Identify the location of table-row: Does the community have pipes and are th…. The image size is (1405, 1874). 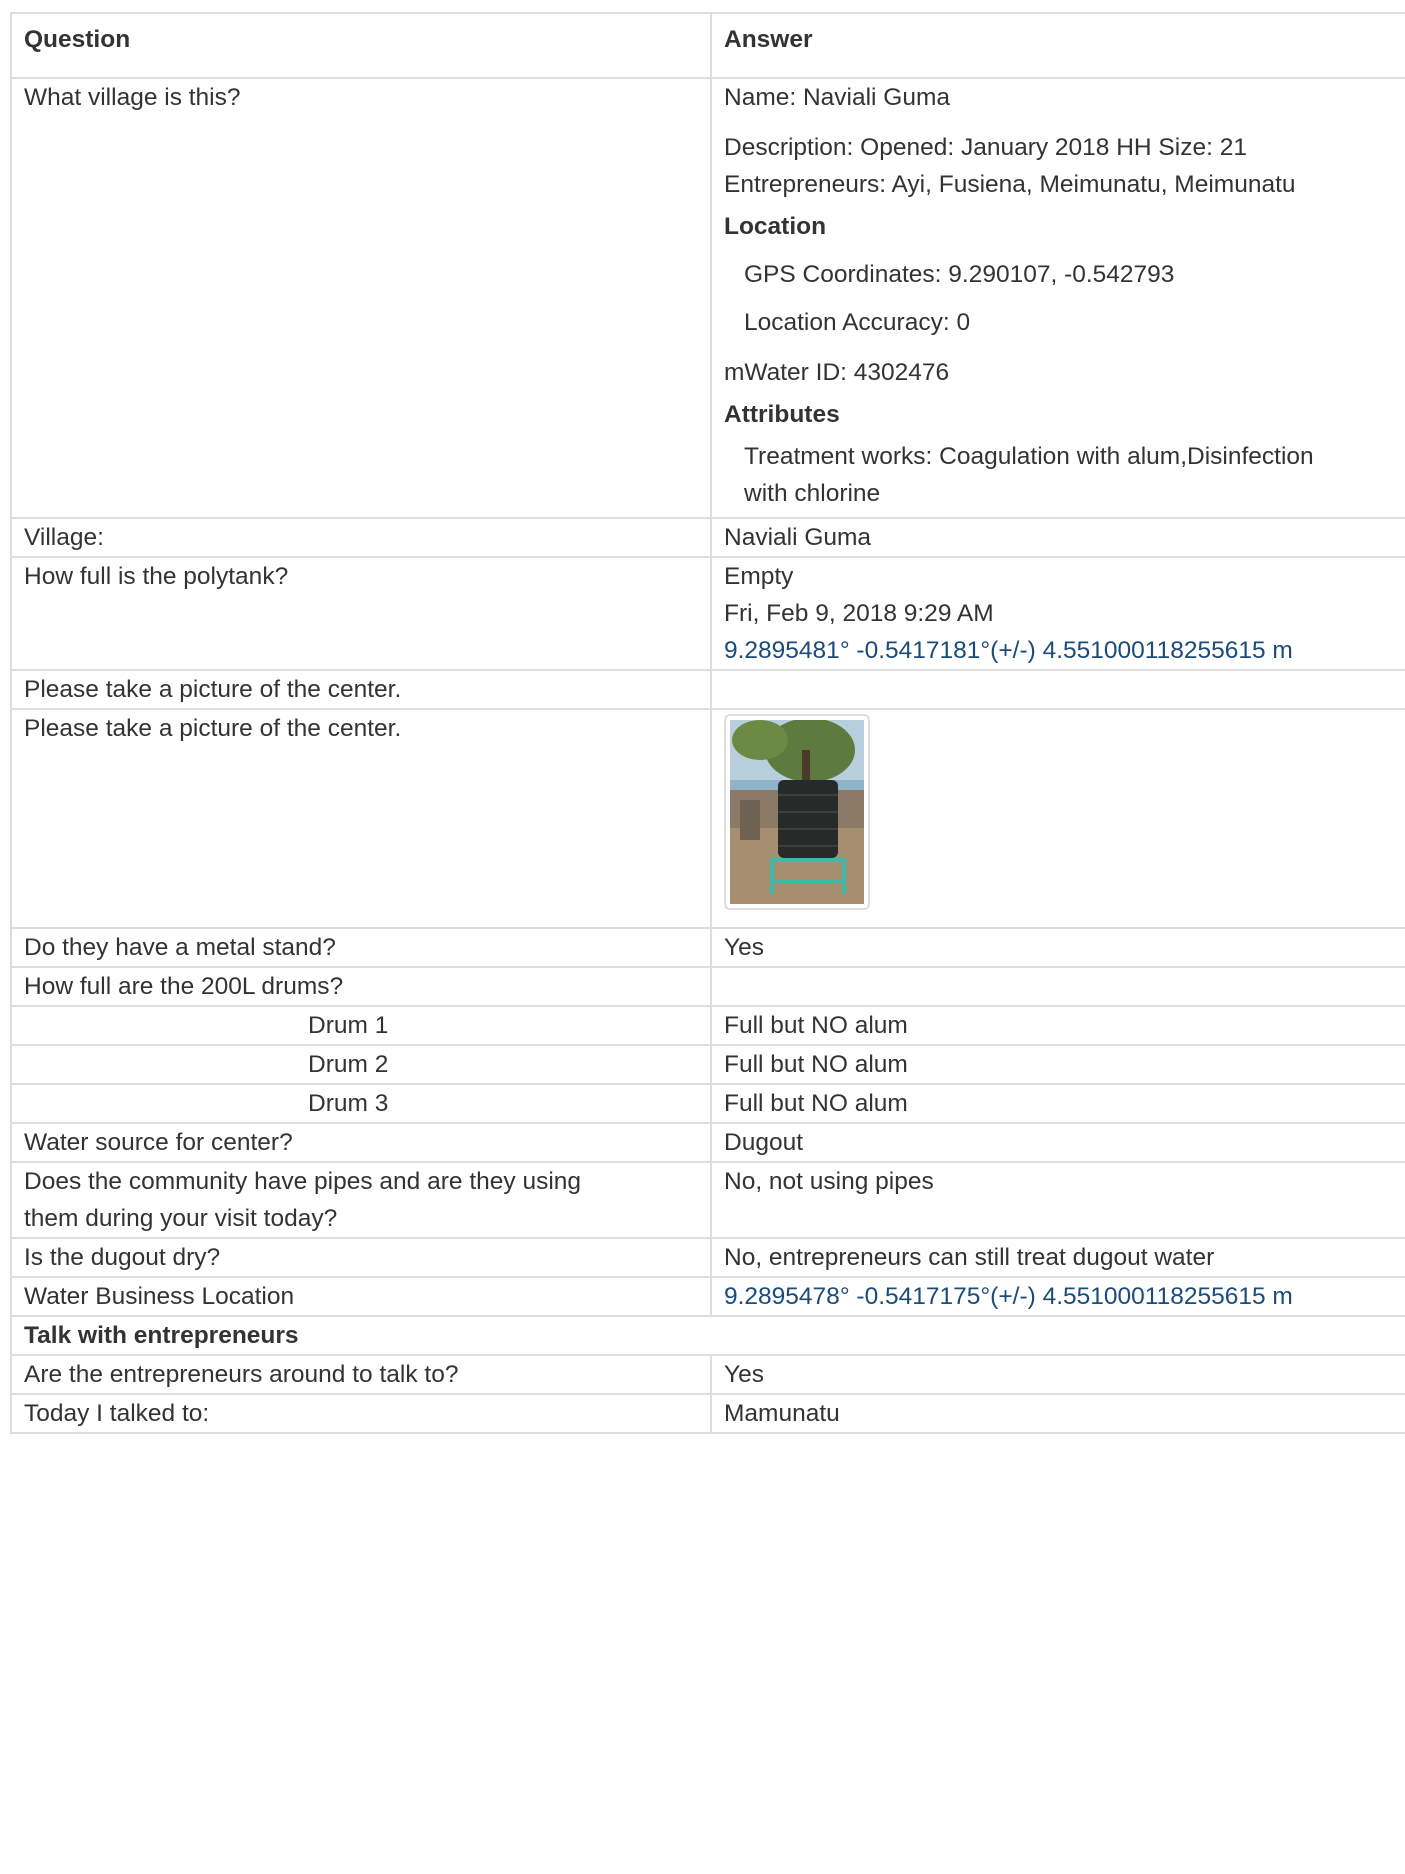
(707, 1200).